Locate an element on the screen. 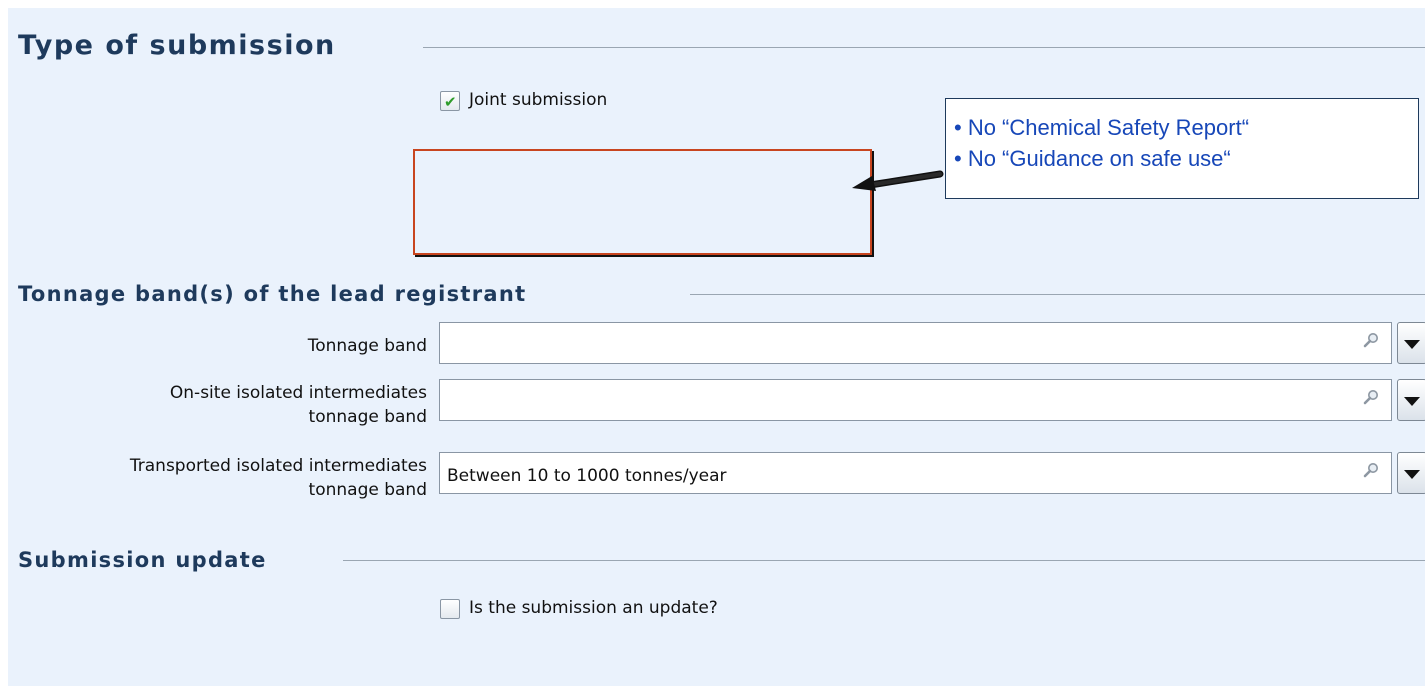  section-title-tonnage: Tonnage band(s) of the lead registrant is located at coordinates (272, 294).